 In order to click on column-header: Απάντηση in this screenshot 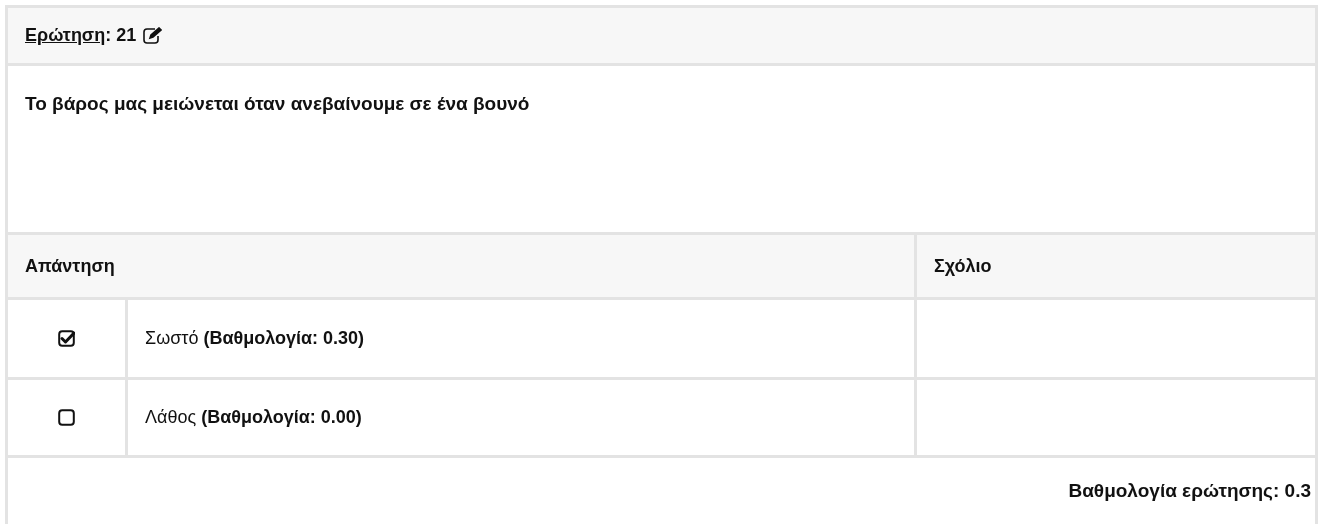, I will do `click(462, 266)`.